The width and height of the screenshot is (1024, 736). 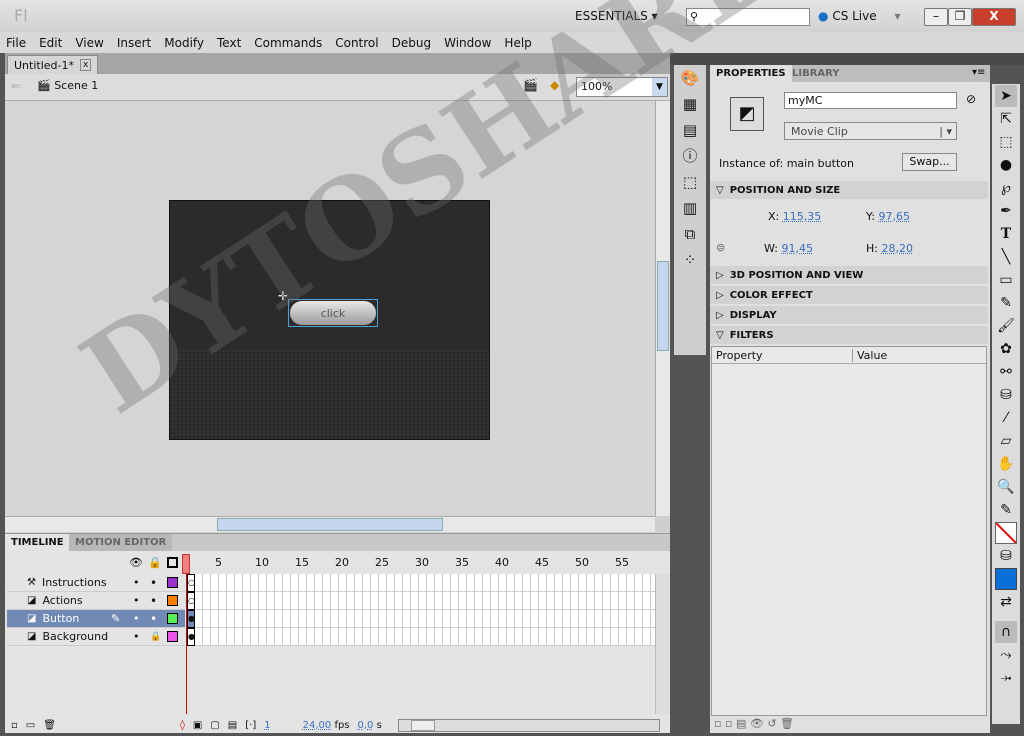 What do you see at coordinates (136, 562) in the screenshot?
I see `eye-icon: 👁` at bounding box center [136, 562].